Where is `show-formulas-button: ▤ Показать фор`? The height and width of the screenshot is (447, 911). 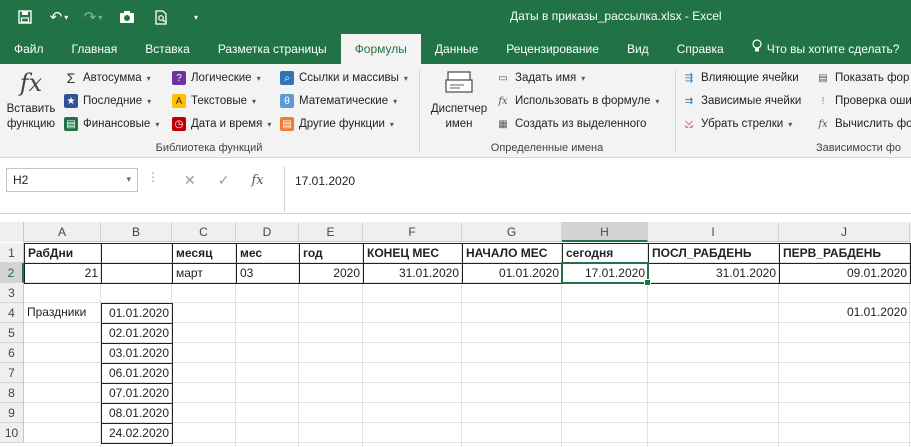
show-formulas-button: ▤ Показать фор is located at coordinates (862, 78).